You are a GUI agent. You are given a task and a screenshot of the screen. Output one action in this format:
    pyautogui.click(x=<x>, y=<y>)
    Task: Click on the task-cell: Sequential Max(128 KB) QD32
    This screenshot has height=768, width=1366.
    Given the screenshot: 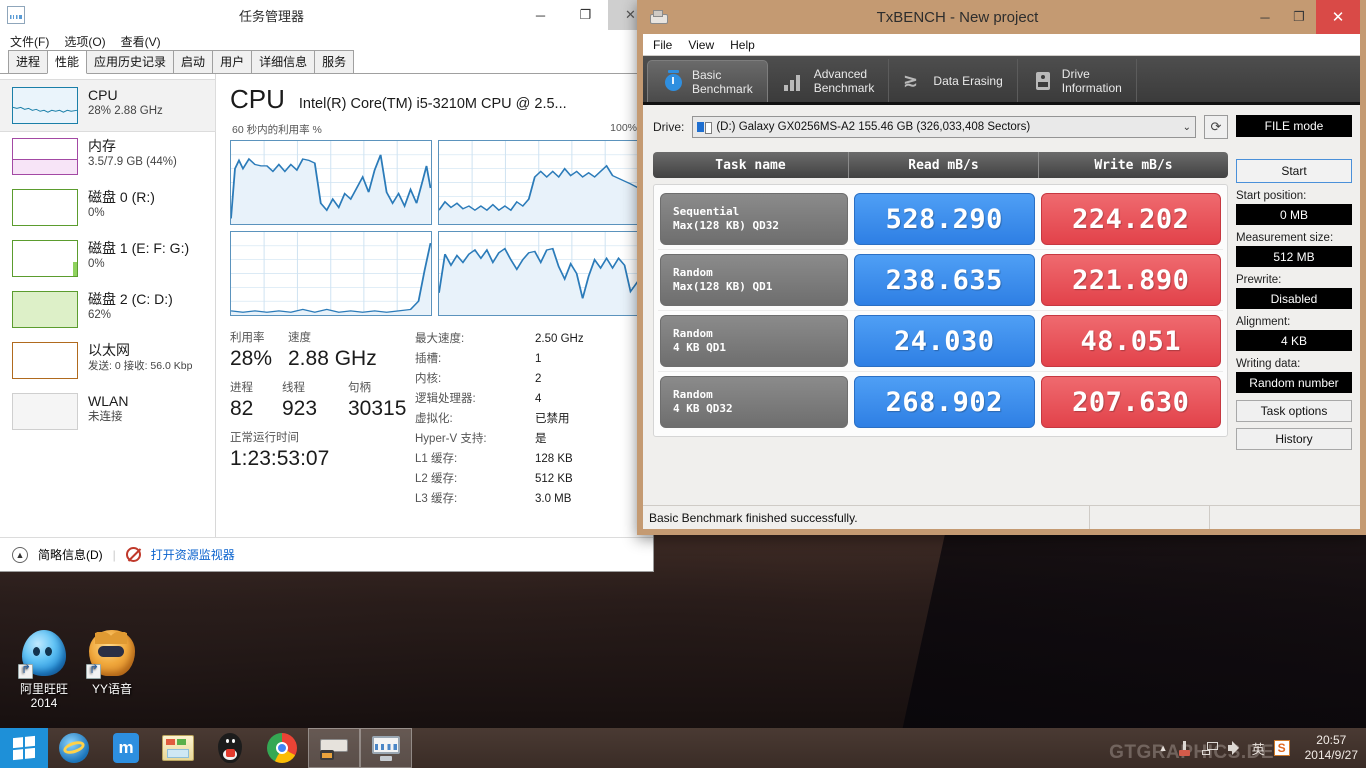 What is the action you would take?
    pyautogui.click(x=754, y=219)
    